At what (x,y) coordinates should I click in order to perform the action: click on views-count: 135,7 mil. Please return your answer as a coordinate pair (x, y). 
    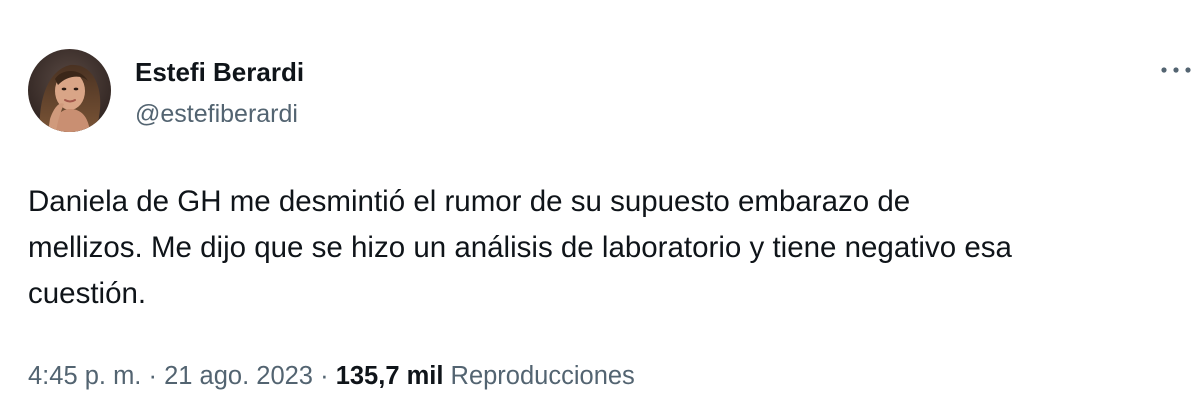
    Looking at the image, I should click on (389, 376).